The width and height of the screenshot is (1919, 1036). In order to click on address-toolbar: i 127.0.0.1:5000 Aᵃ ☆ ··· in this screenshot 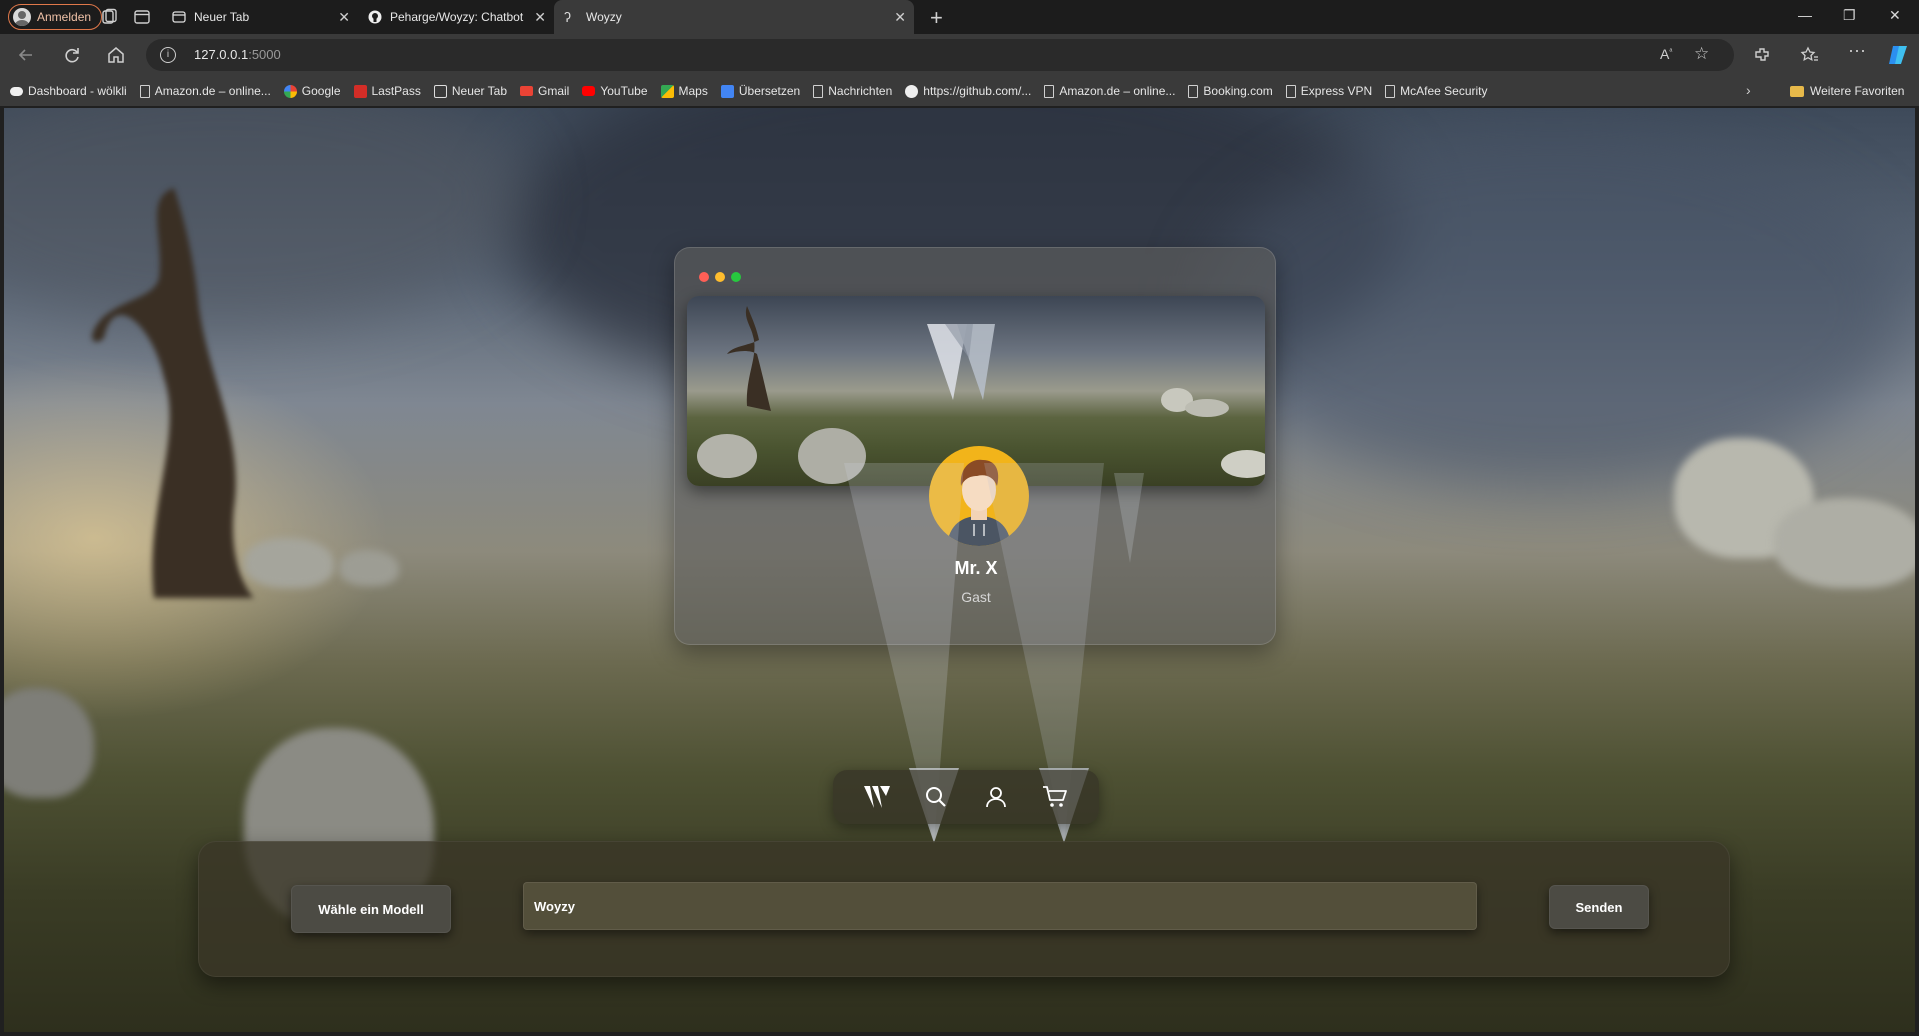, I will do `click(959, 55)`.